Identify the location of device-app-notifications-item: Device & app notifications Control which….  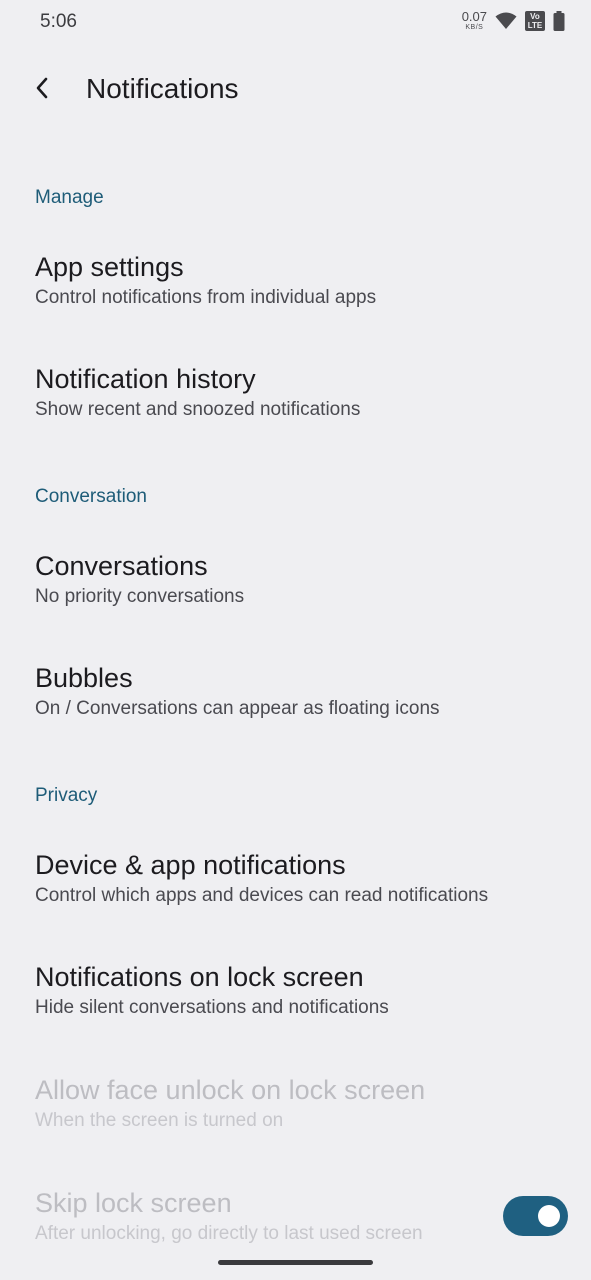
(295, 890).